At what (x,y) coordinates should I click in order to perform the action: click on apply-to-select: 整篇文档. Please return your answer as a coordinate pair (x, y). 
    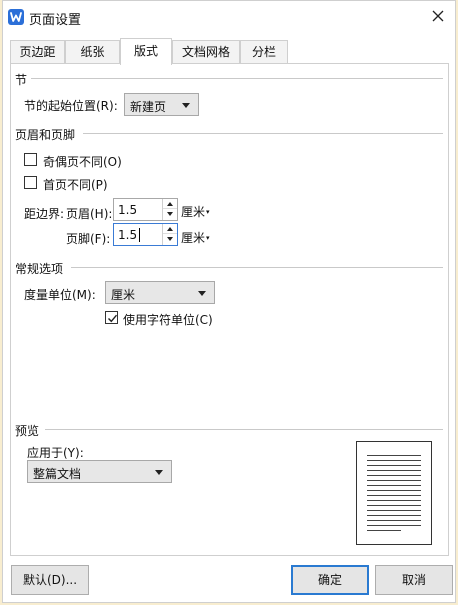
    Looking at the image, I should click on (99, 471).